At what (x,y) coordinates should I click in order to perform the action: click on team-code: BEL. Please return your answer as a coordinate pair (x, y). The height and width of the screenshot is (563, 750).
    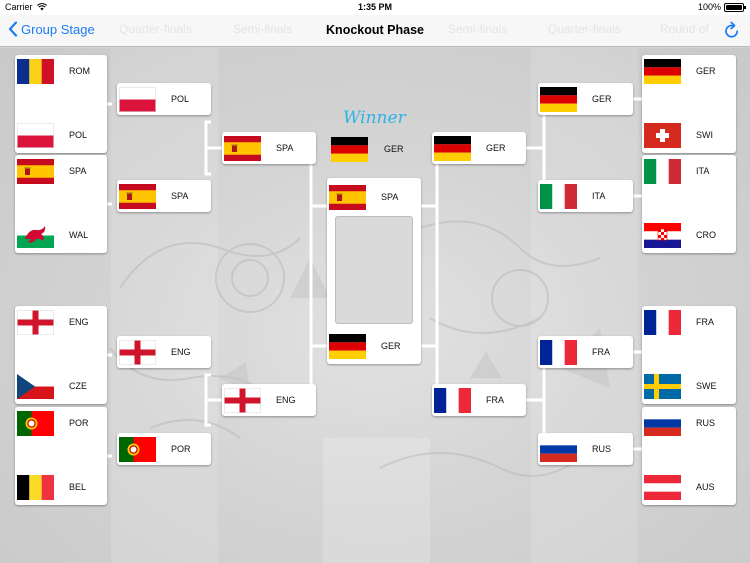
    Looking at the image, I should click on (78, 487).